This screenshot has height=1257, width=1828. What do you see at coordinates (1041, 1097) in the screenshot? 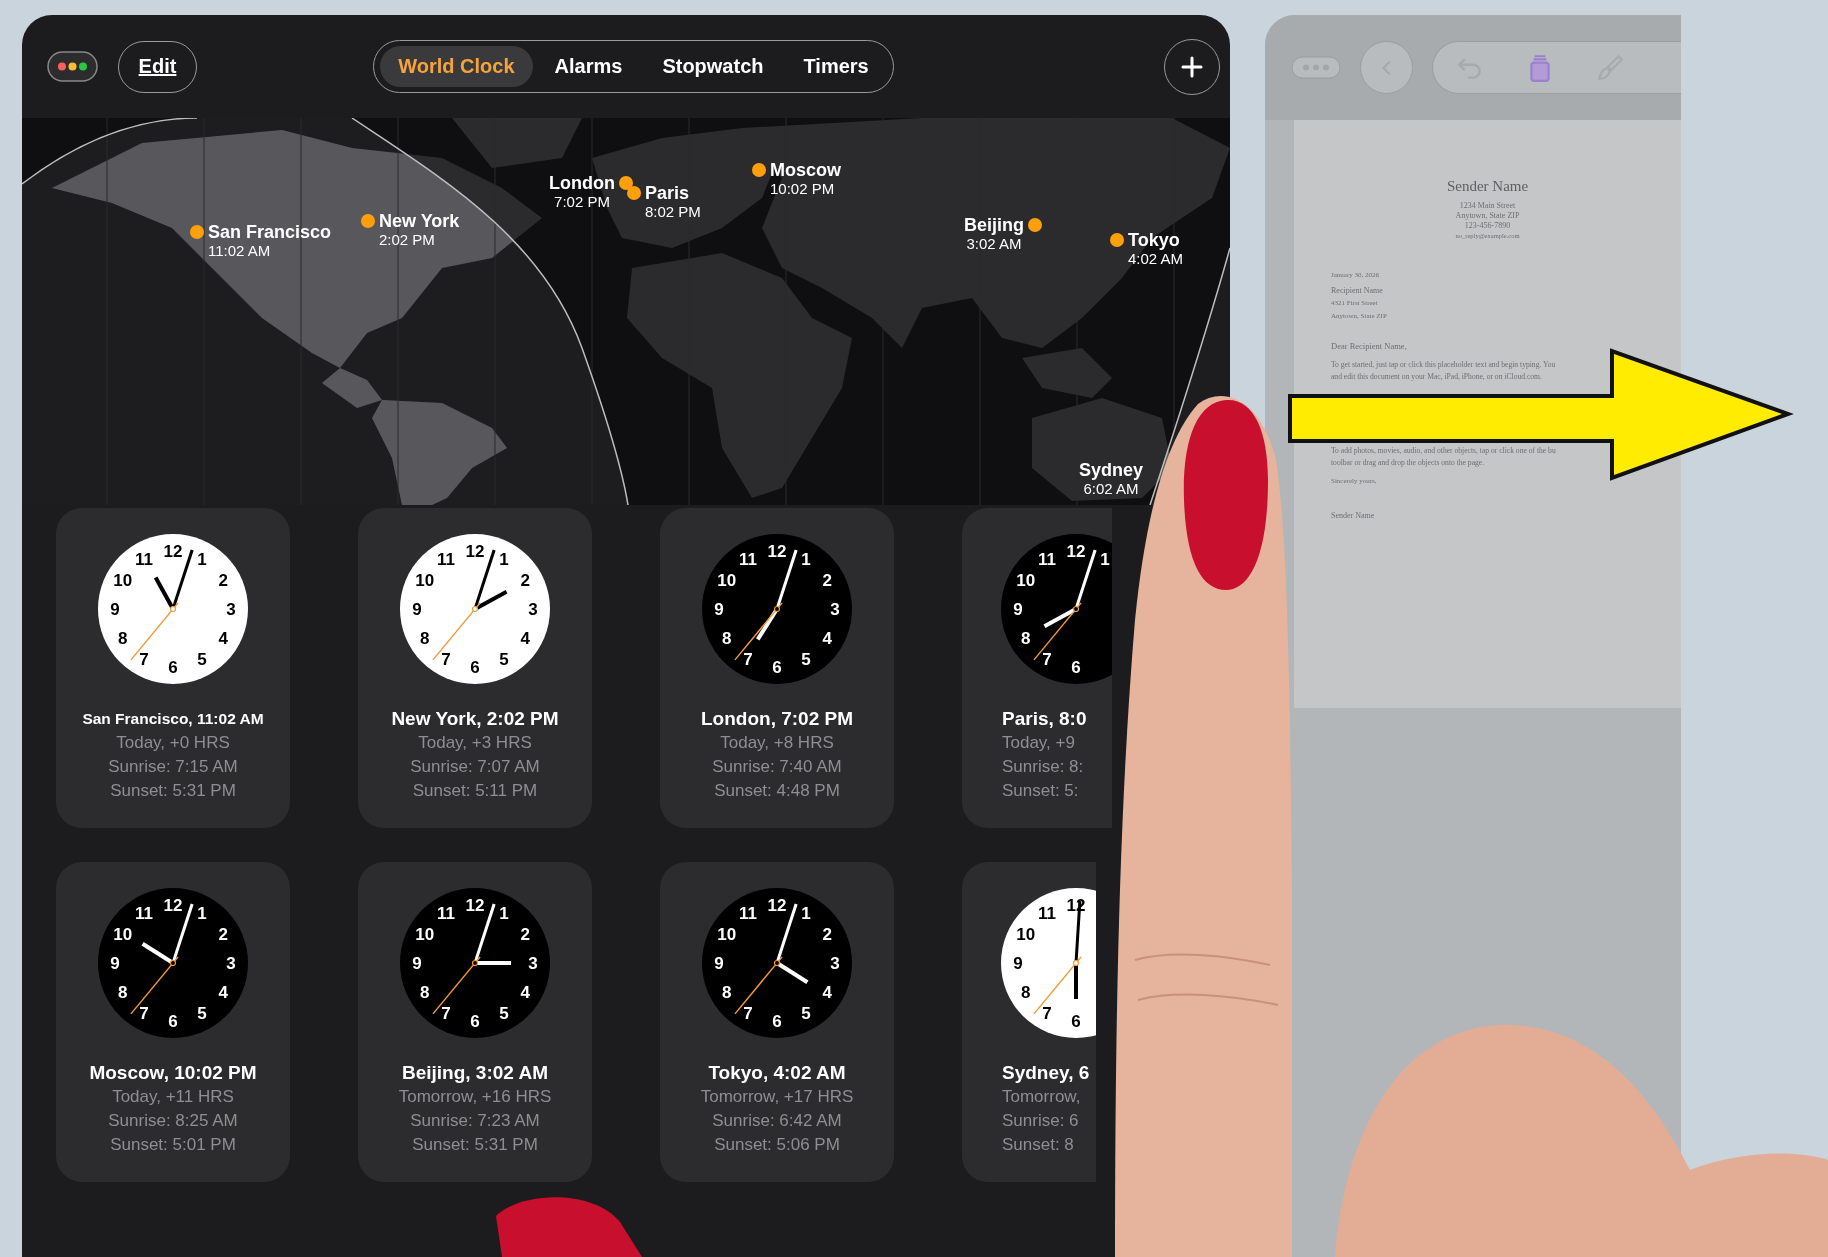
I see `day-offset-text: Tomorrow,` at bounding box center [1041, 1097].